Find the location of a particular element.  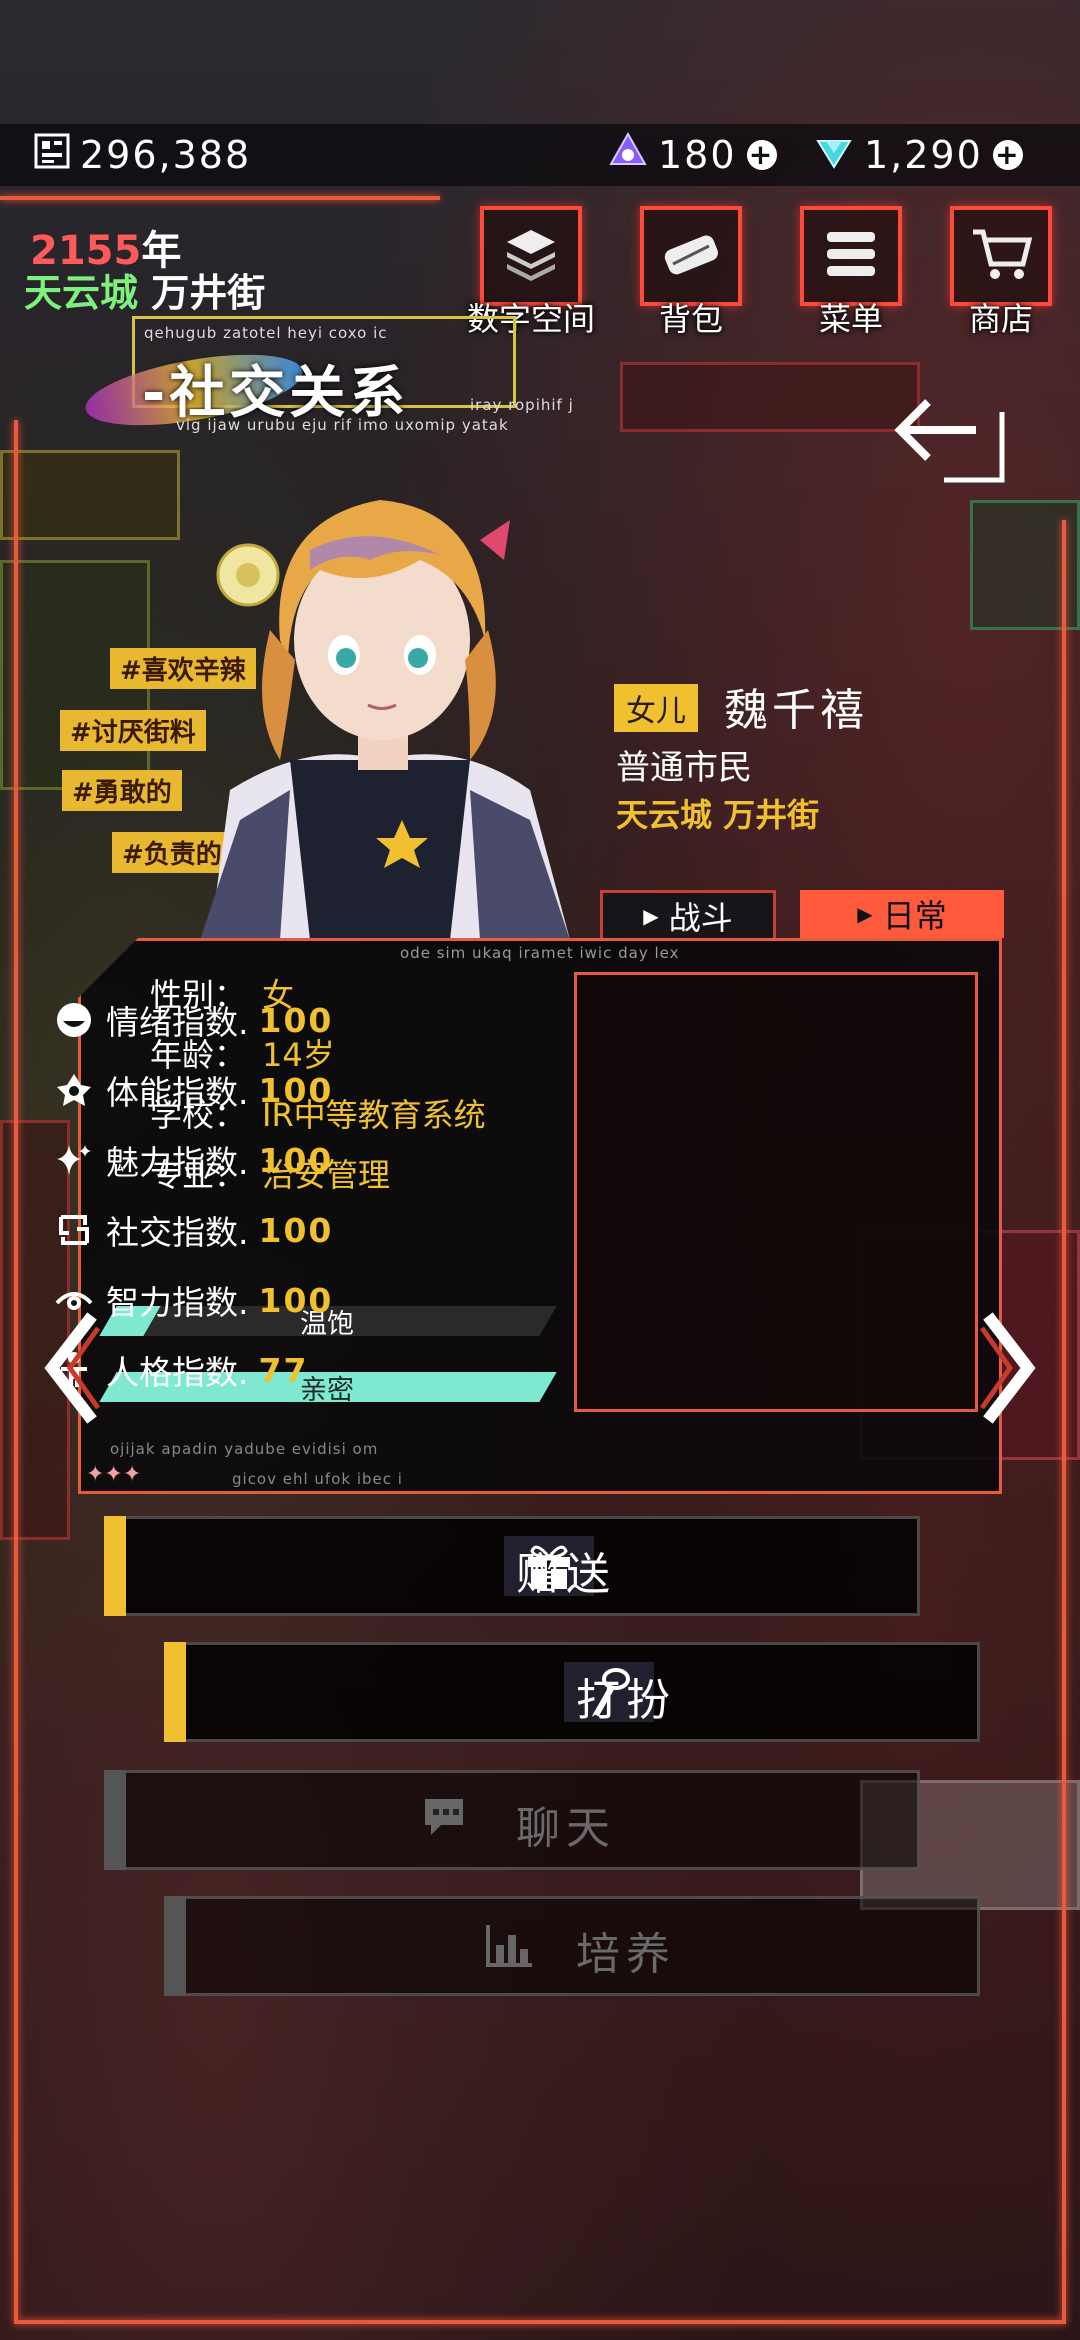

action-label: 培养 is located at coordinates (626, 1954).